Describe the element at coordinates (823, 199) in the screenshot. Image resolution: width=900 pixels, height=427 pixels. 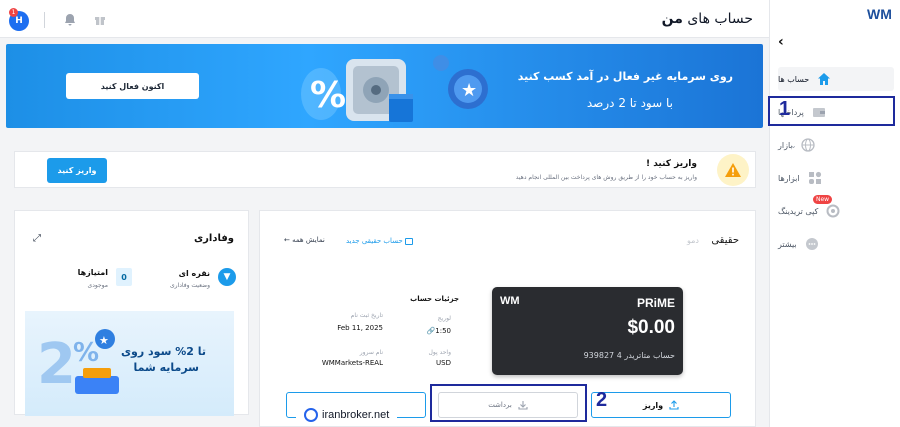
I see `new-badge: New` at that location.